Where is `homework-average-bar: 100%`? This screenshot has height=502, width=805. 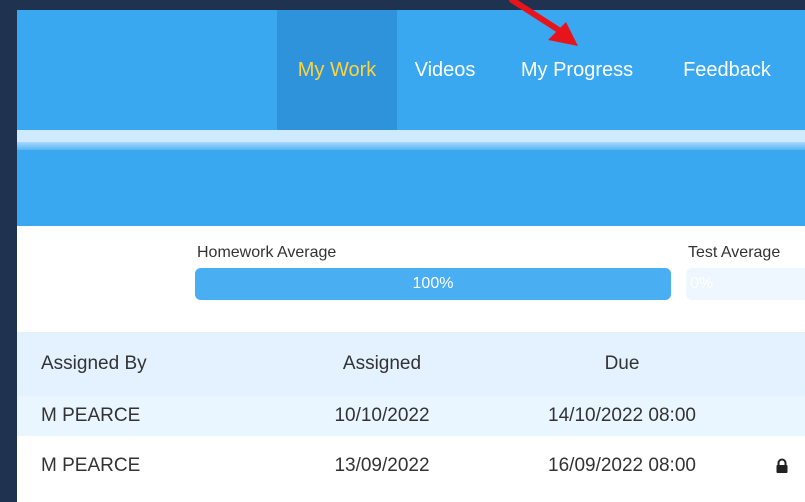 homework-average-bar: 100% is located at coordinates (433, 284).